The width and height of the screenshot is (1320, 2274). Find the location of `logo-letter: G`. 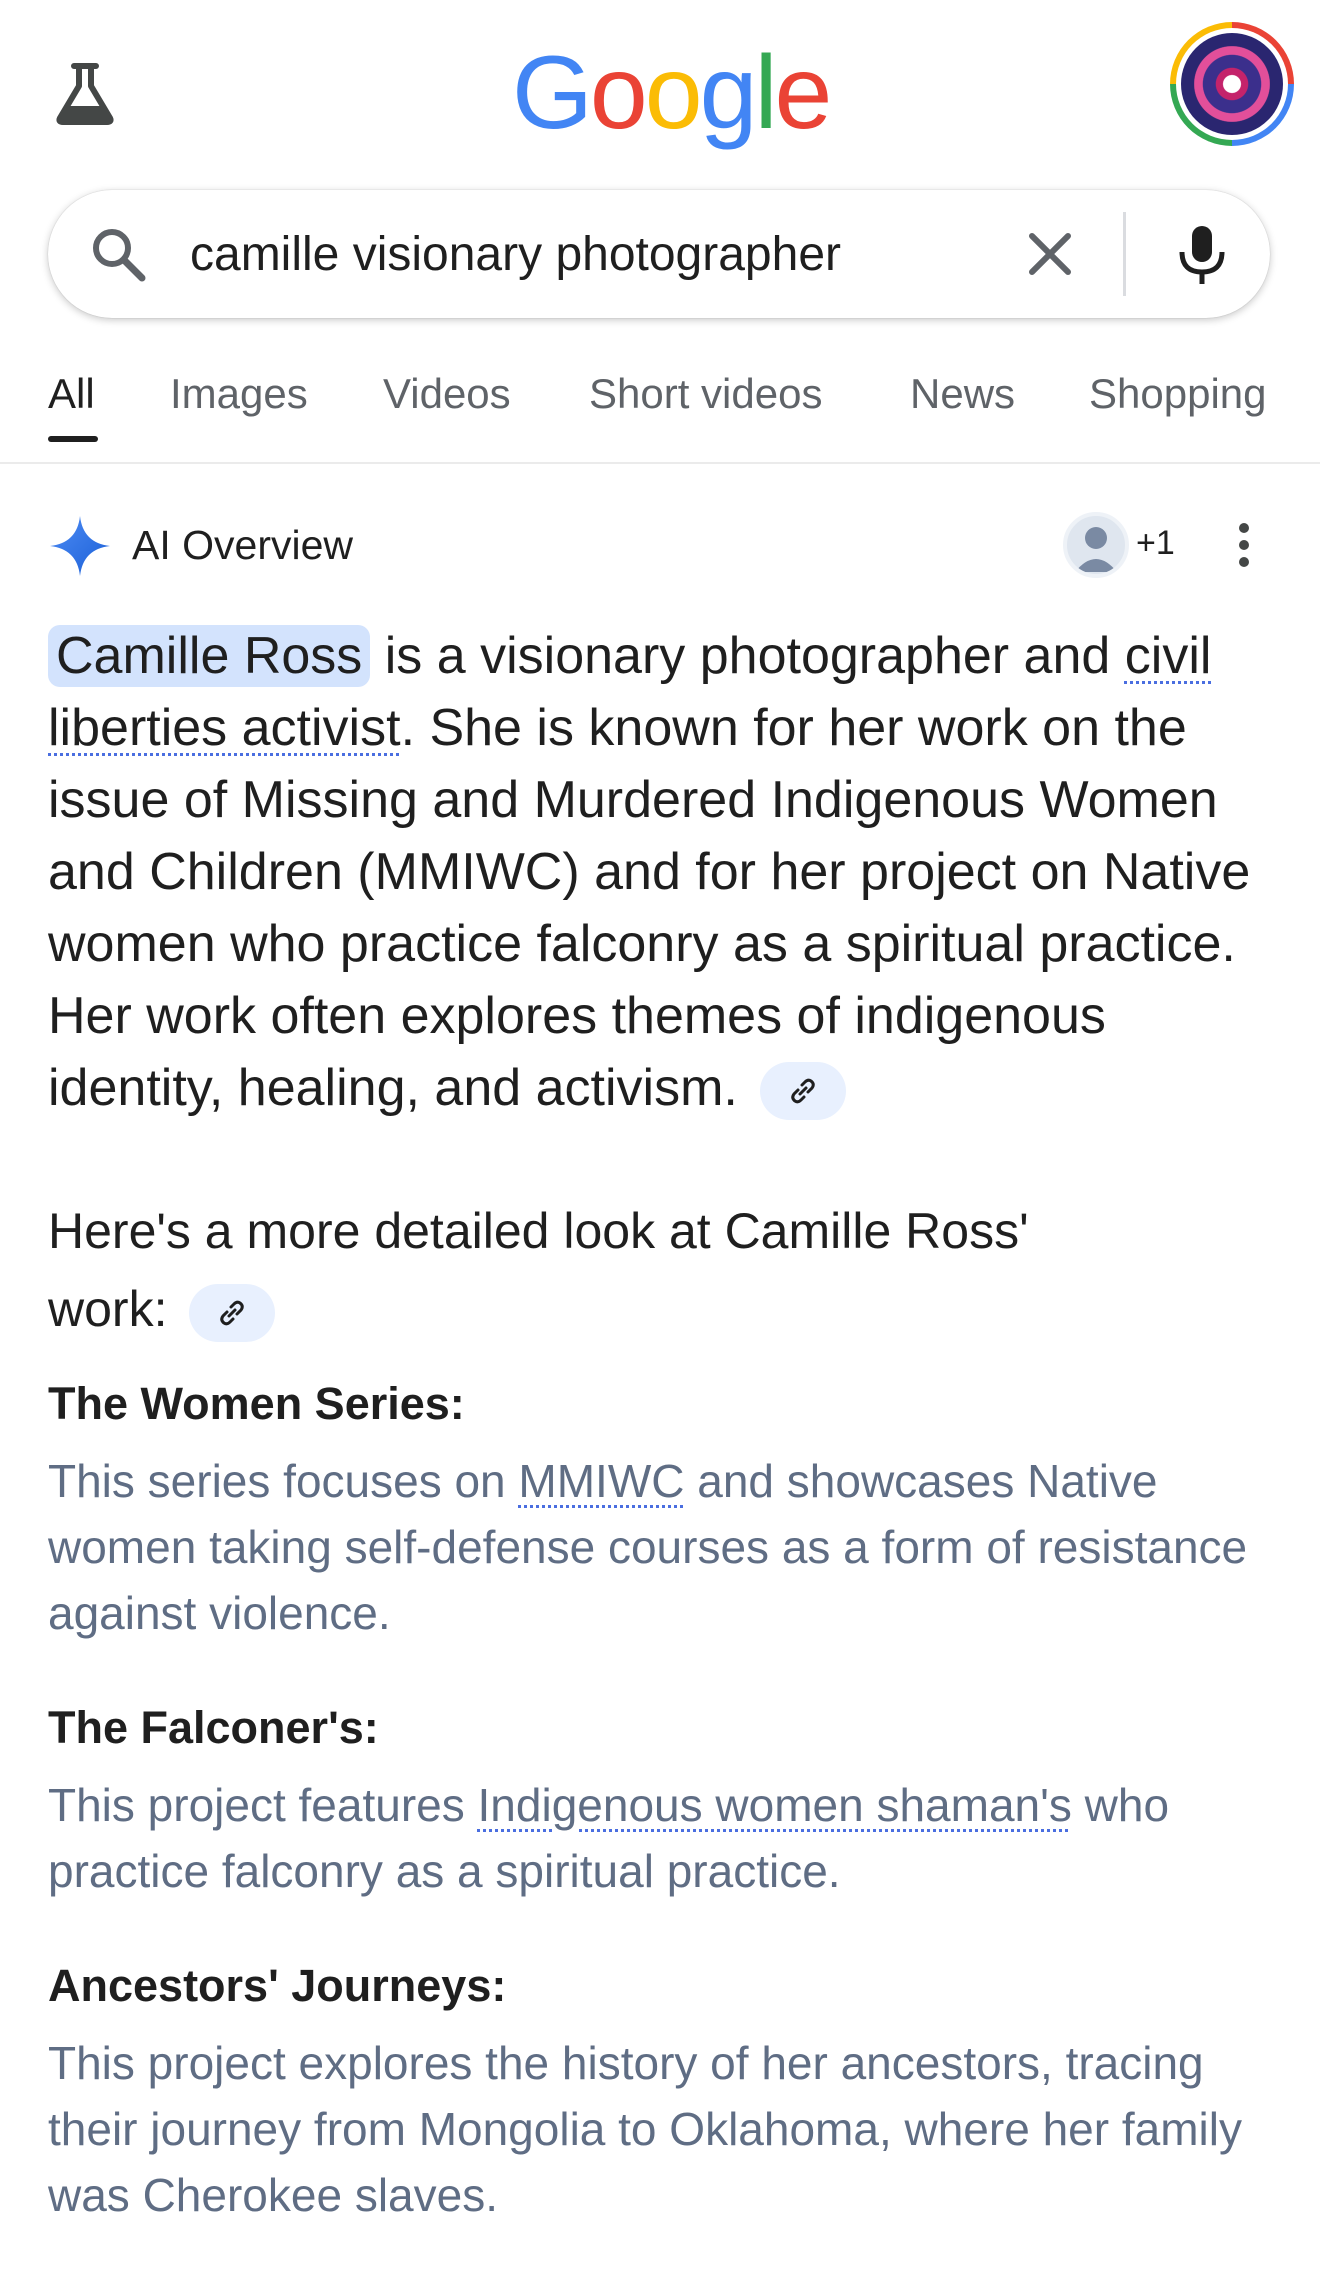

logo-letter: G is located at coordinates (552, 93).